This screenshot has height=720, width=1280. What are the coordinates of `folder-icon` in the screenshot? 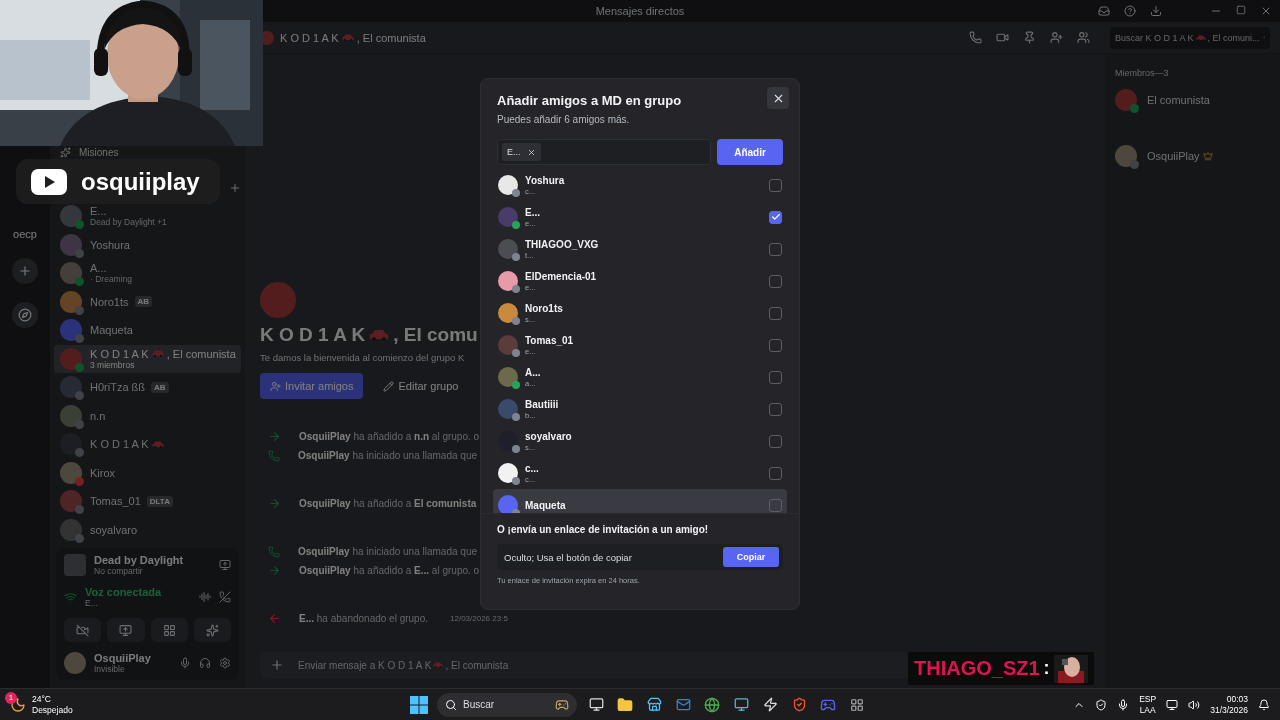 It's located at (625, 704).